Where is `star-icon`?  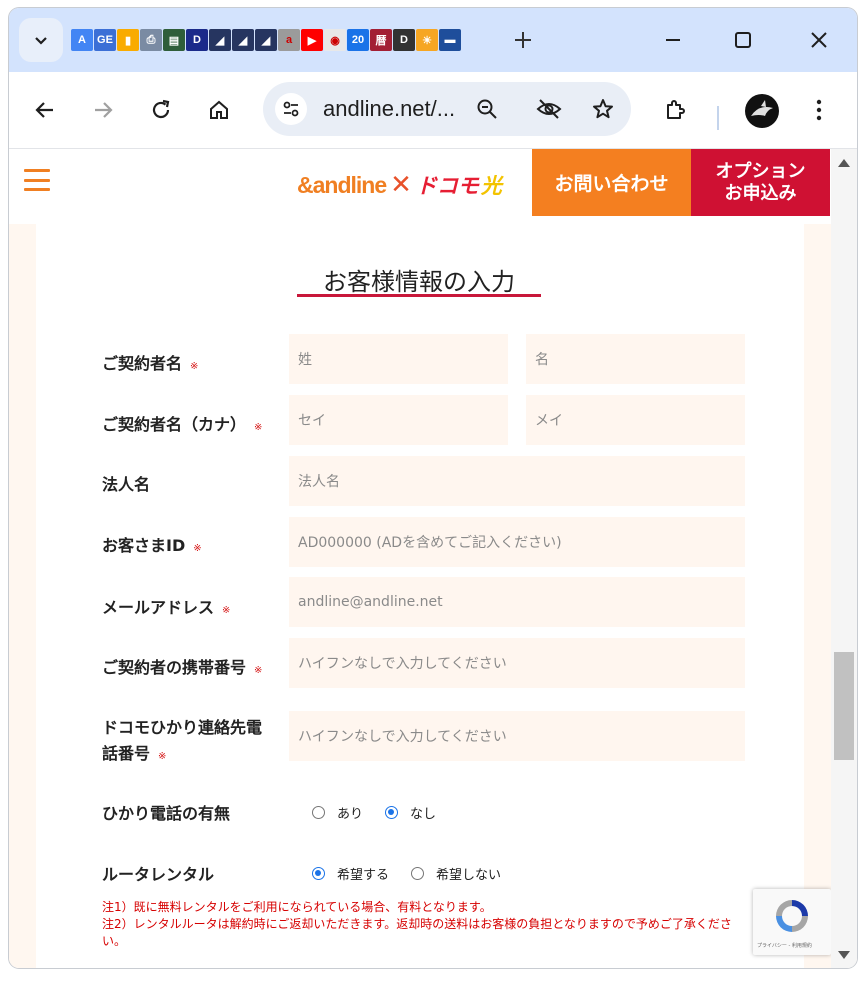
star-icon is located at coordinates (603, 109).